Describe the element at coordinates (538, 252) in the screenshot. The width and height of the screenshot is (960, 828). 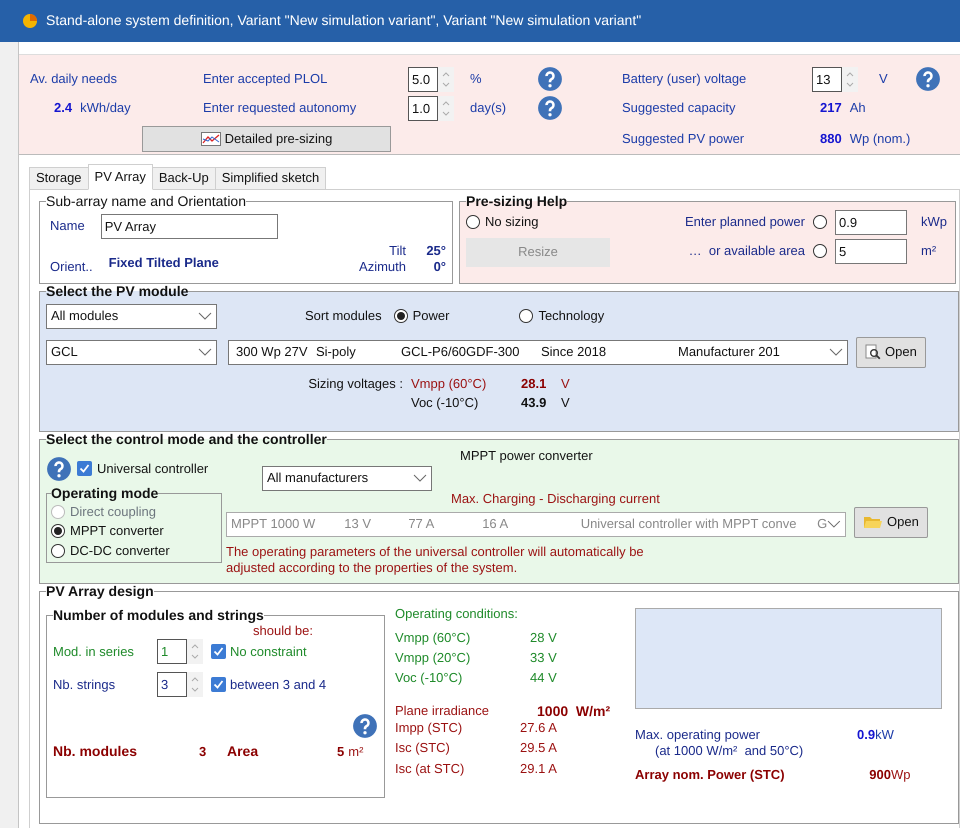
I see `resize-button: Resize` at that location.